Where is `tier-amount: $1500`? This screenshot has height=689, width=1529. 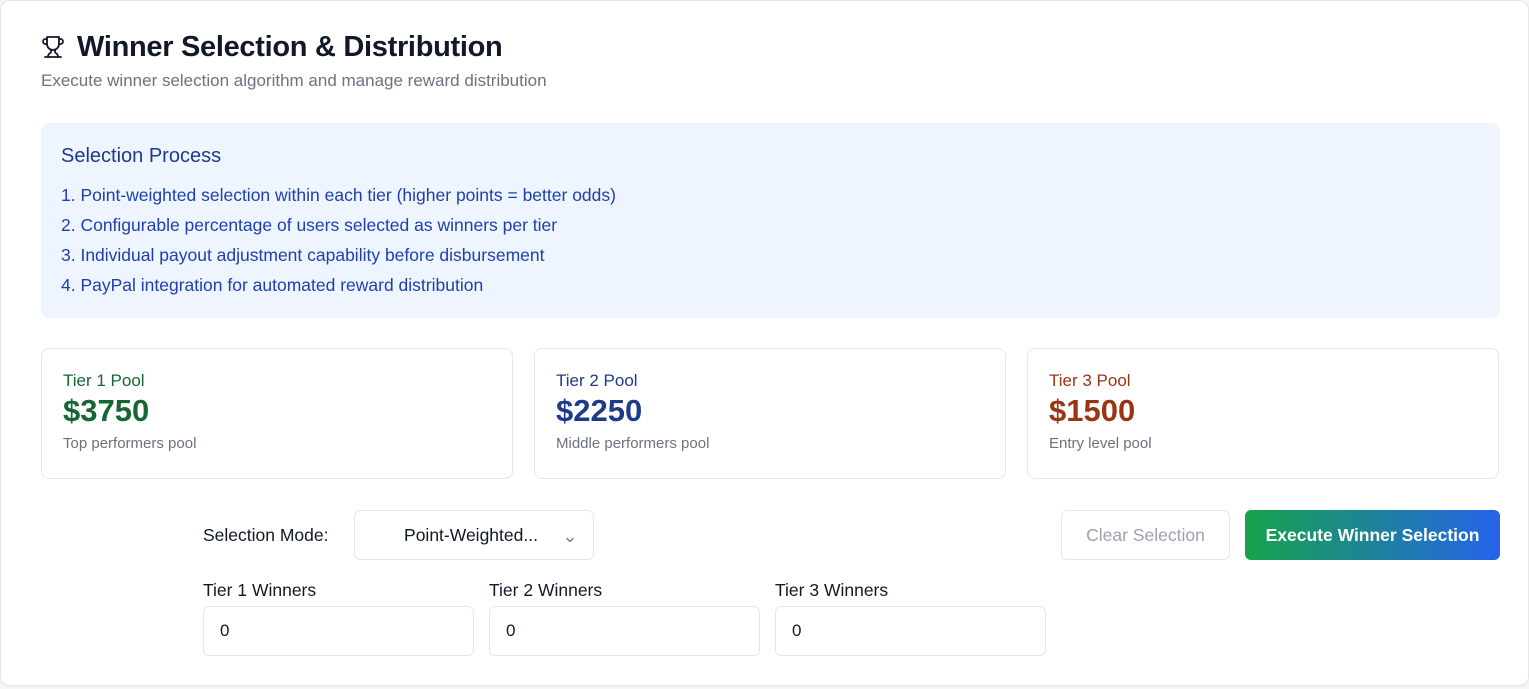
tier-amount: $1500 is located at coordinates (1092, 410).